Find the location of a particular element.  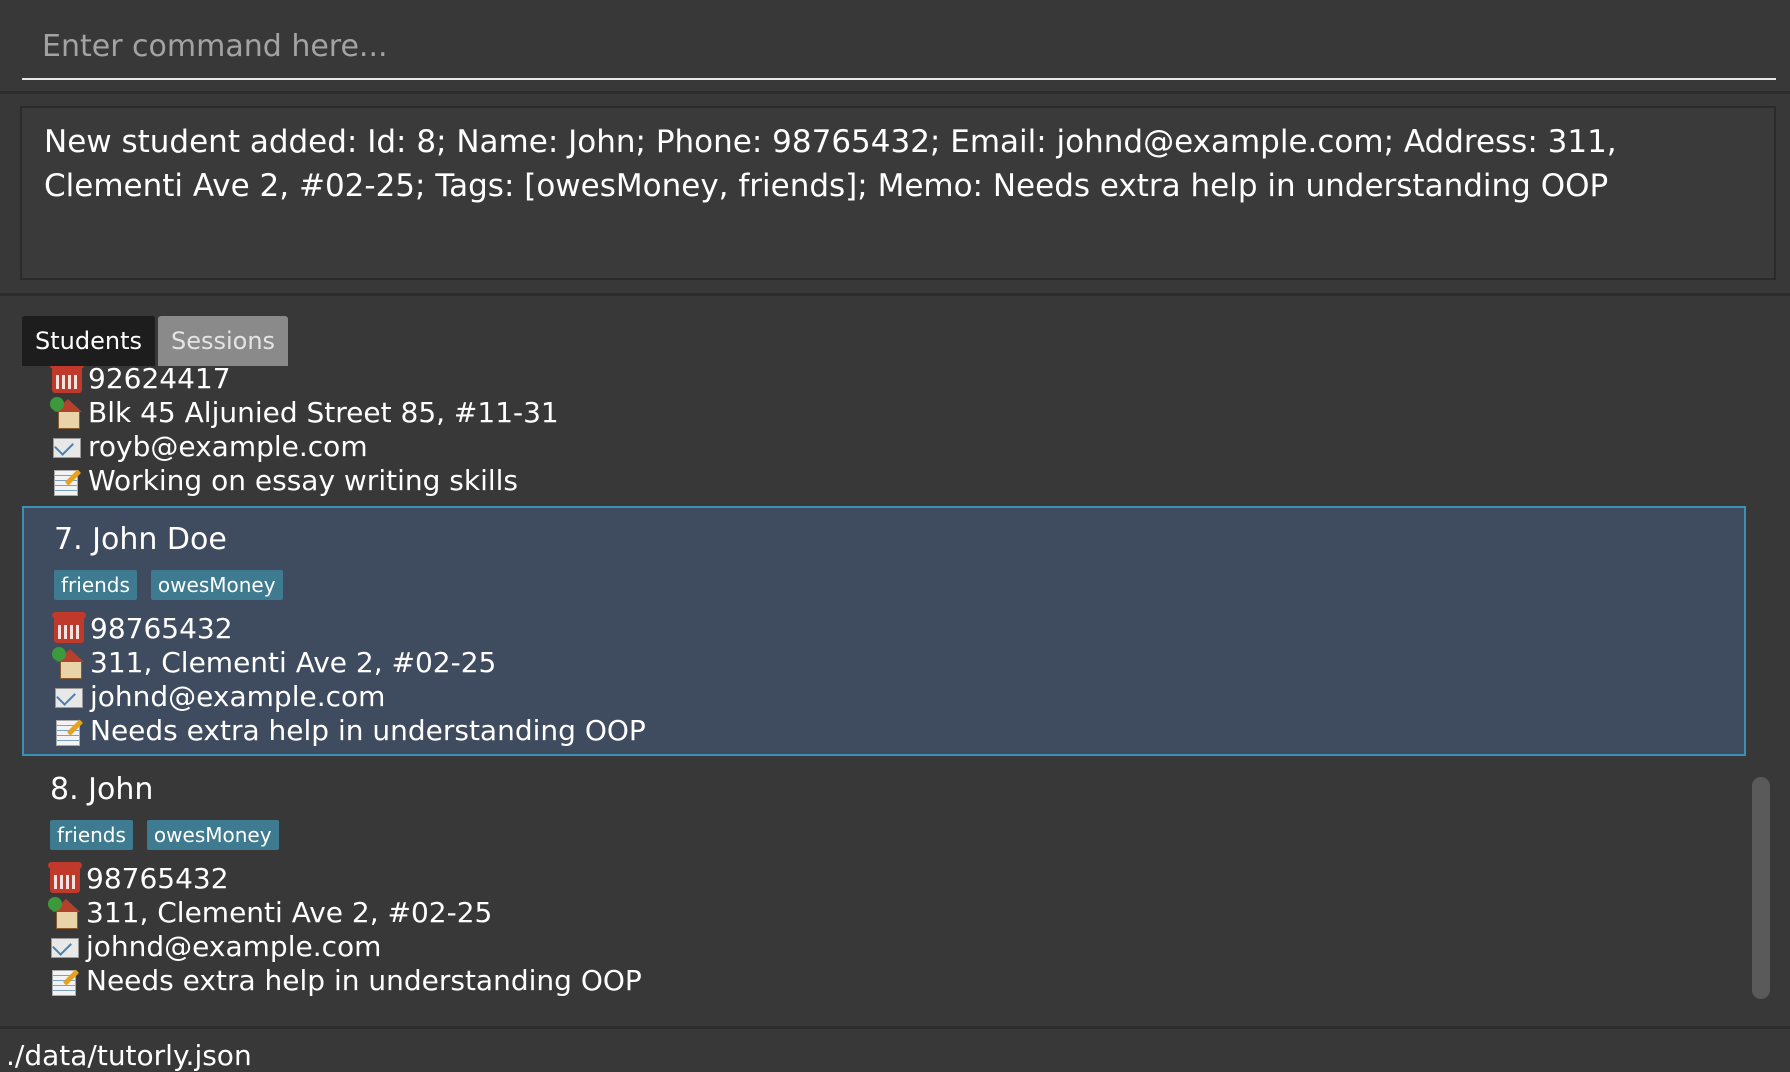

student-name: 8. John is located at coordinates (102, 789).